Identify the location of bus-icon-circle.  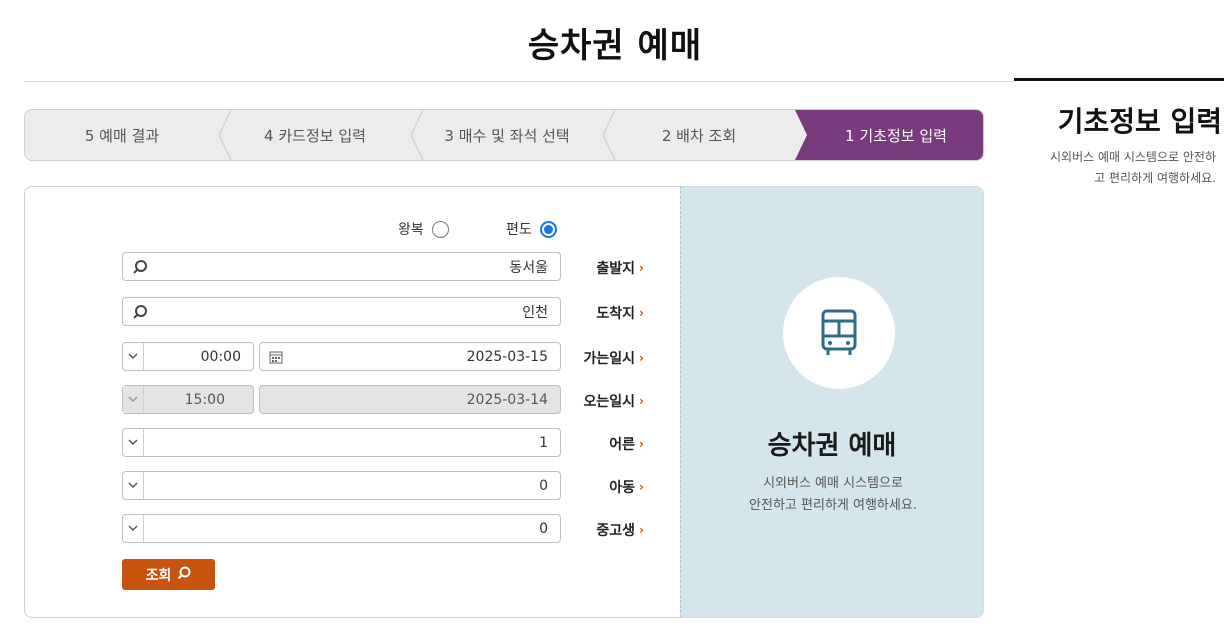
(839, 333).